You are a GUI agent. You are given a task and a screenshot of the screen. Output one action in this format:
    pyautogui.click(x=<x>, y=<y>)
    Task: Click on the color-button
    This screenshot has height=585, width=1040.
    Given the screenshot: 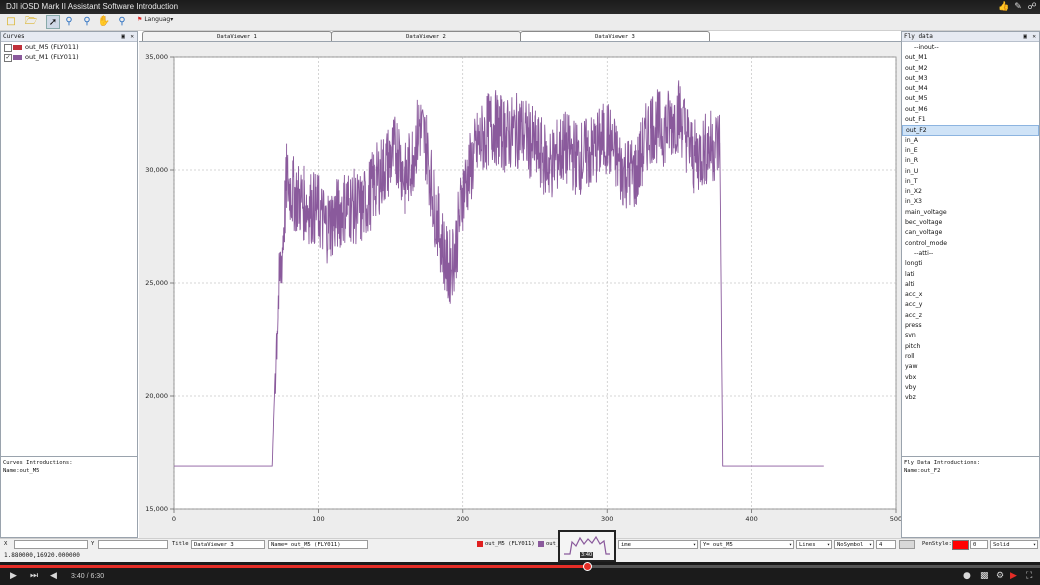 What is the action you would take?
    pyautogui.click(x=907, y=544)
    